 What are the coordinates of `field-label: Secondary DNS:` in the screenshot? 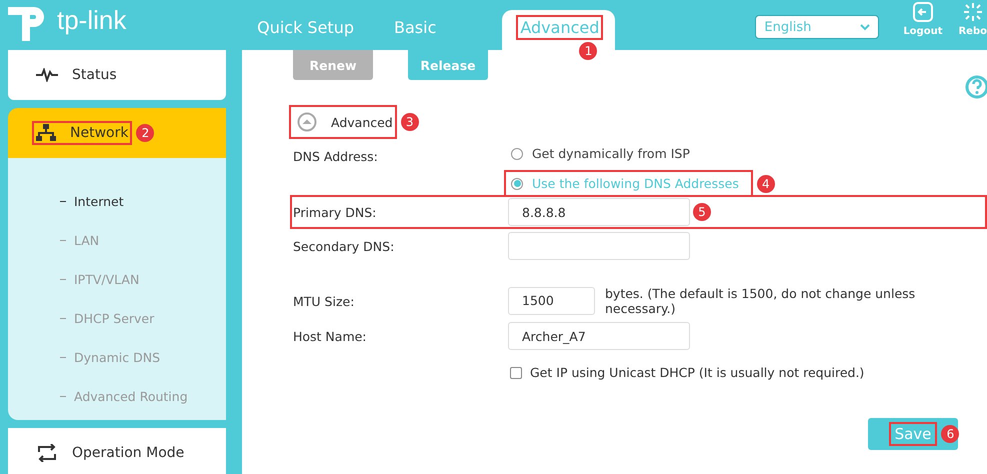 It's located at (344, 246).